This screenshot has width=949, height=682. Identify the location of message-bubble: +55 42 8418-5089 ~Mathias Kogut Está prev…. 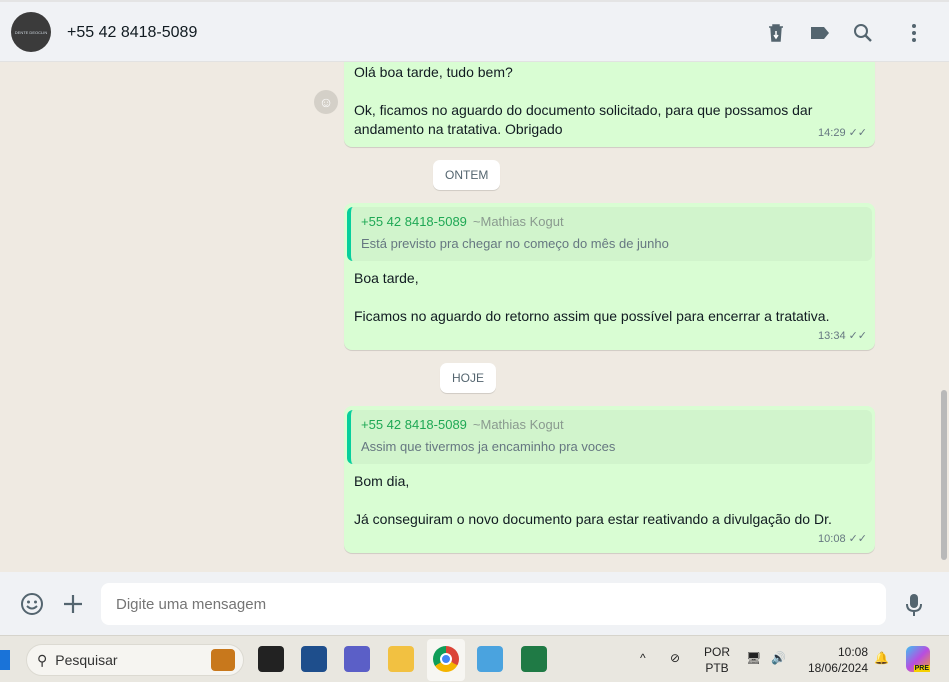
(609, 276).